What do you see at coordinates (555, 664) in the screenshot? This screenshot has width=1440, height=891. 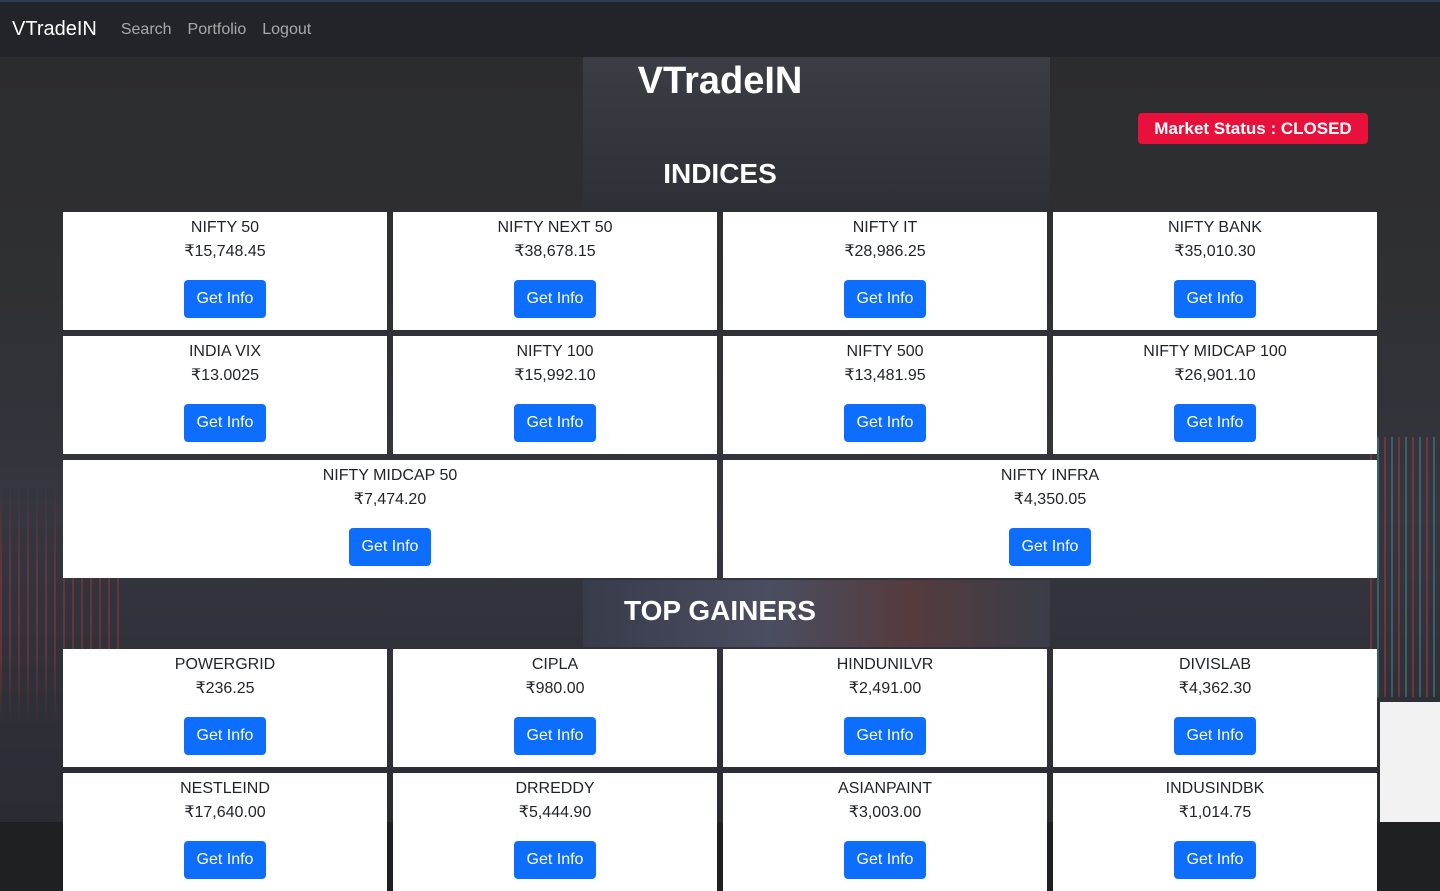 I see `card-name: CIPLA` at bounding box center [555, 664].